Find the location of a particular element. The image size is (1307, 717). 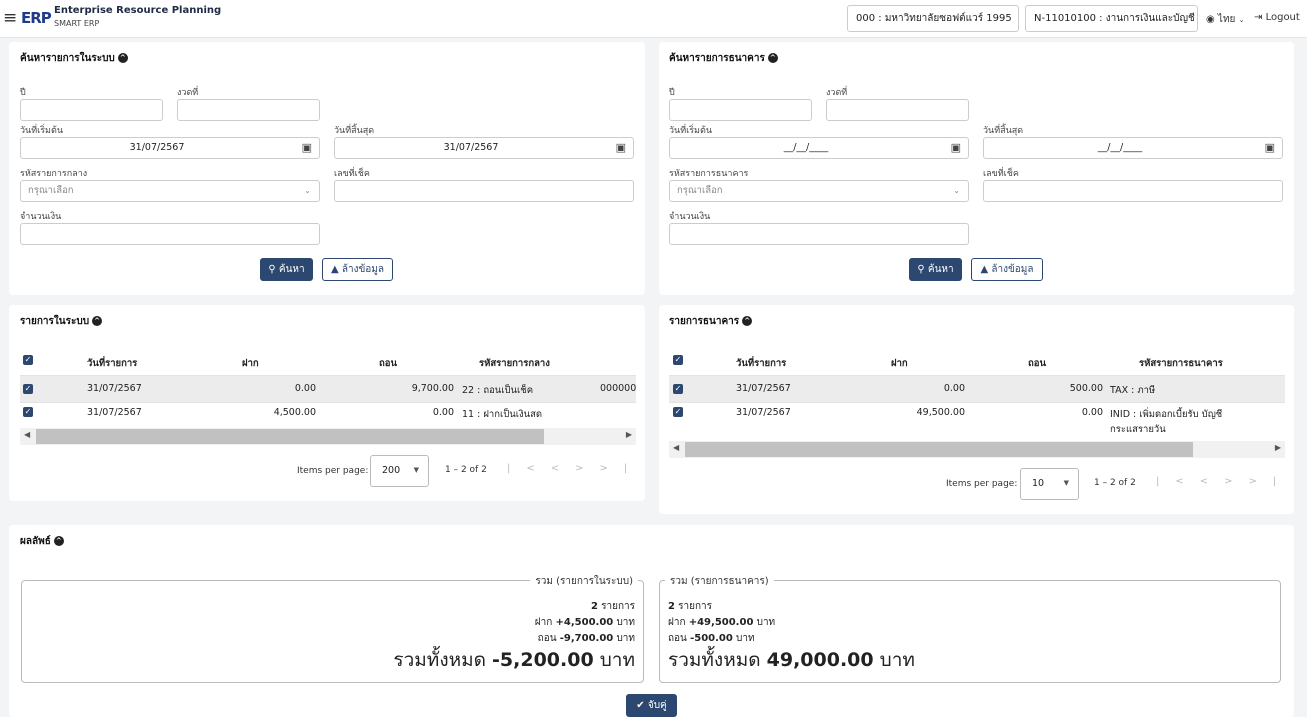

language-label: ไทย is located at coordinates (1226, 19).